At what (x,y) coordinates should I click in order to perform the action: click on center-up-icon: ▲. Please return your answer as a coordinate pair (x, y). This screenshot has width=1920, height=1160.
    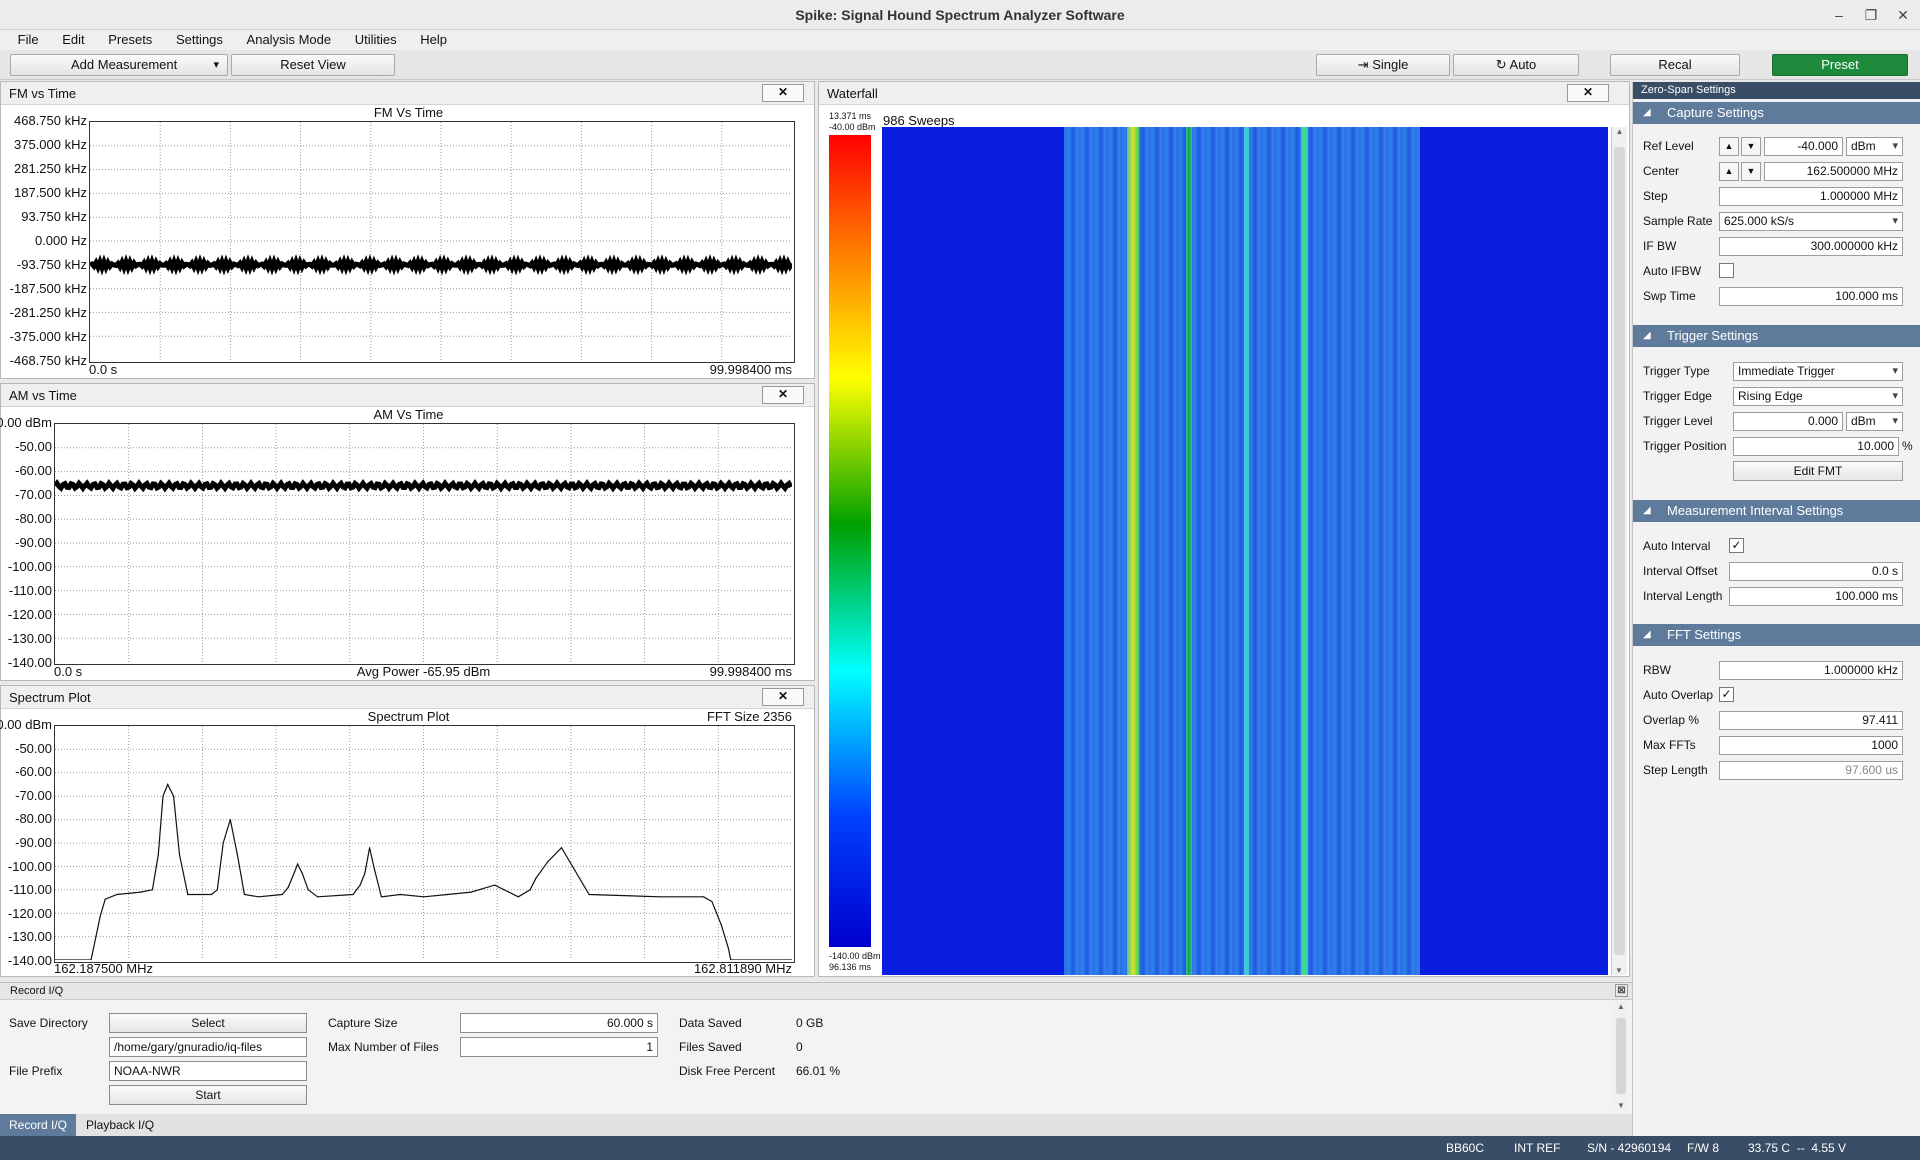
    Looking at the image, I should click on (1729, 171).